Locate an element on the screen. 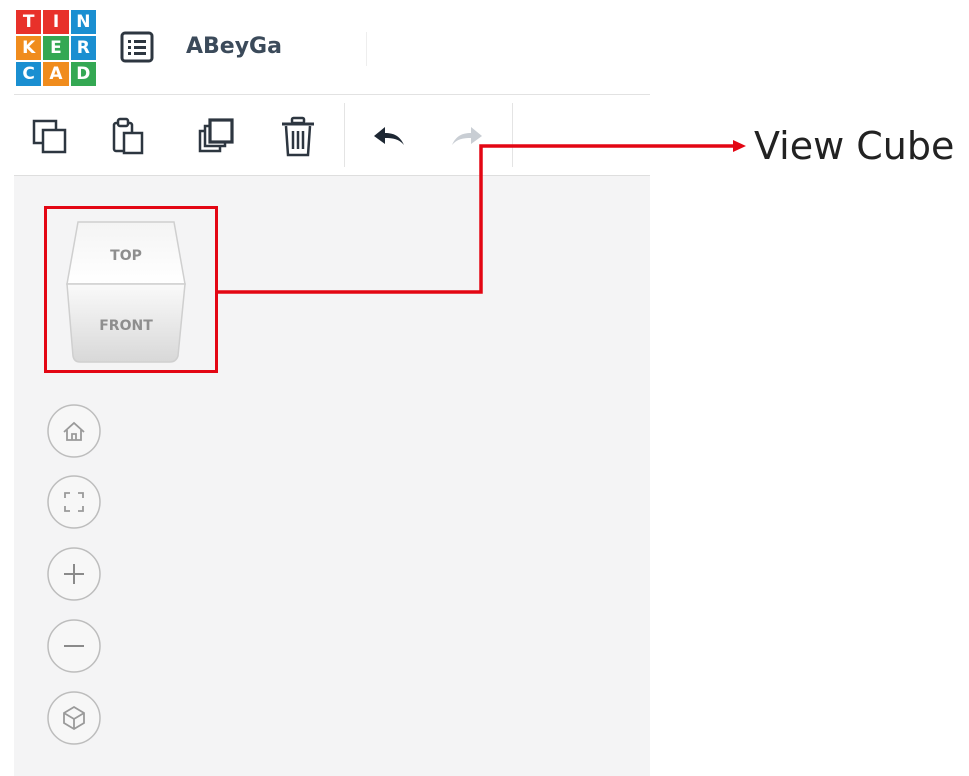  undo-button is located at coordinates (388, 137).